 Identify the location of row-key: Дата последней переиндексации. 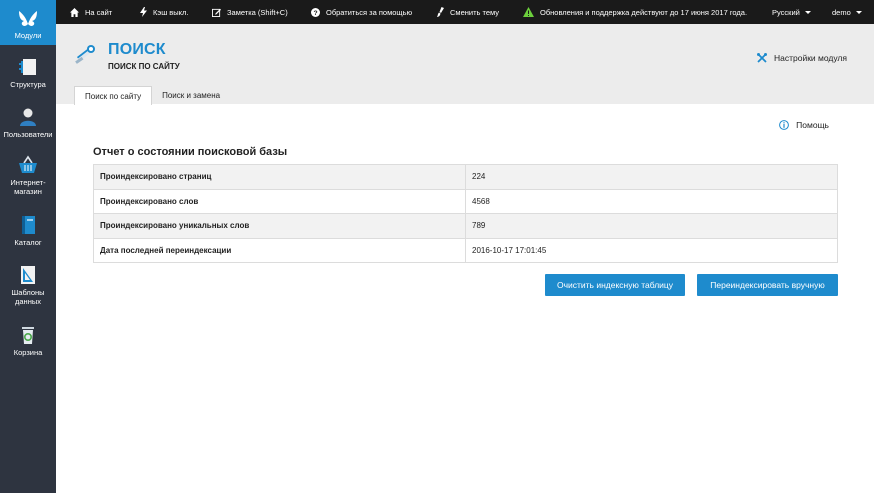
(279, 250).